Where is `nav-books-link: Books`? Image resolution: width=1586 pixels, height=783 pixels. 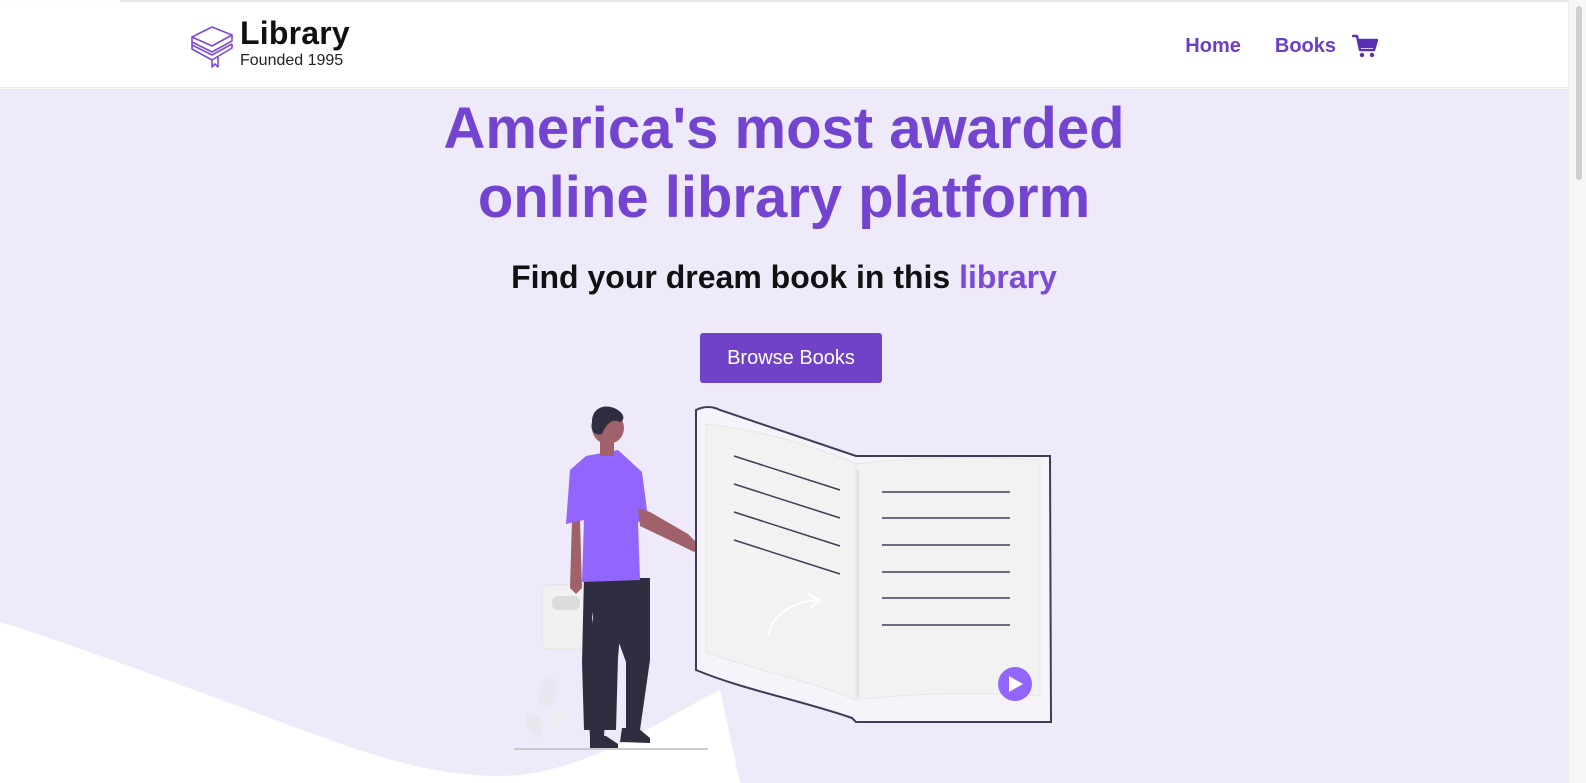
nav-books-link: Books is located at coordinates (1305, 46).